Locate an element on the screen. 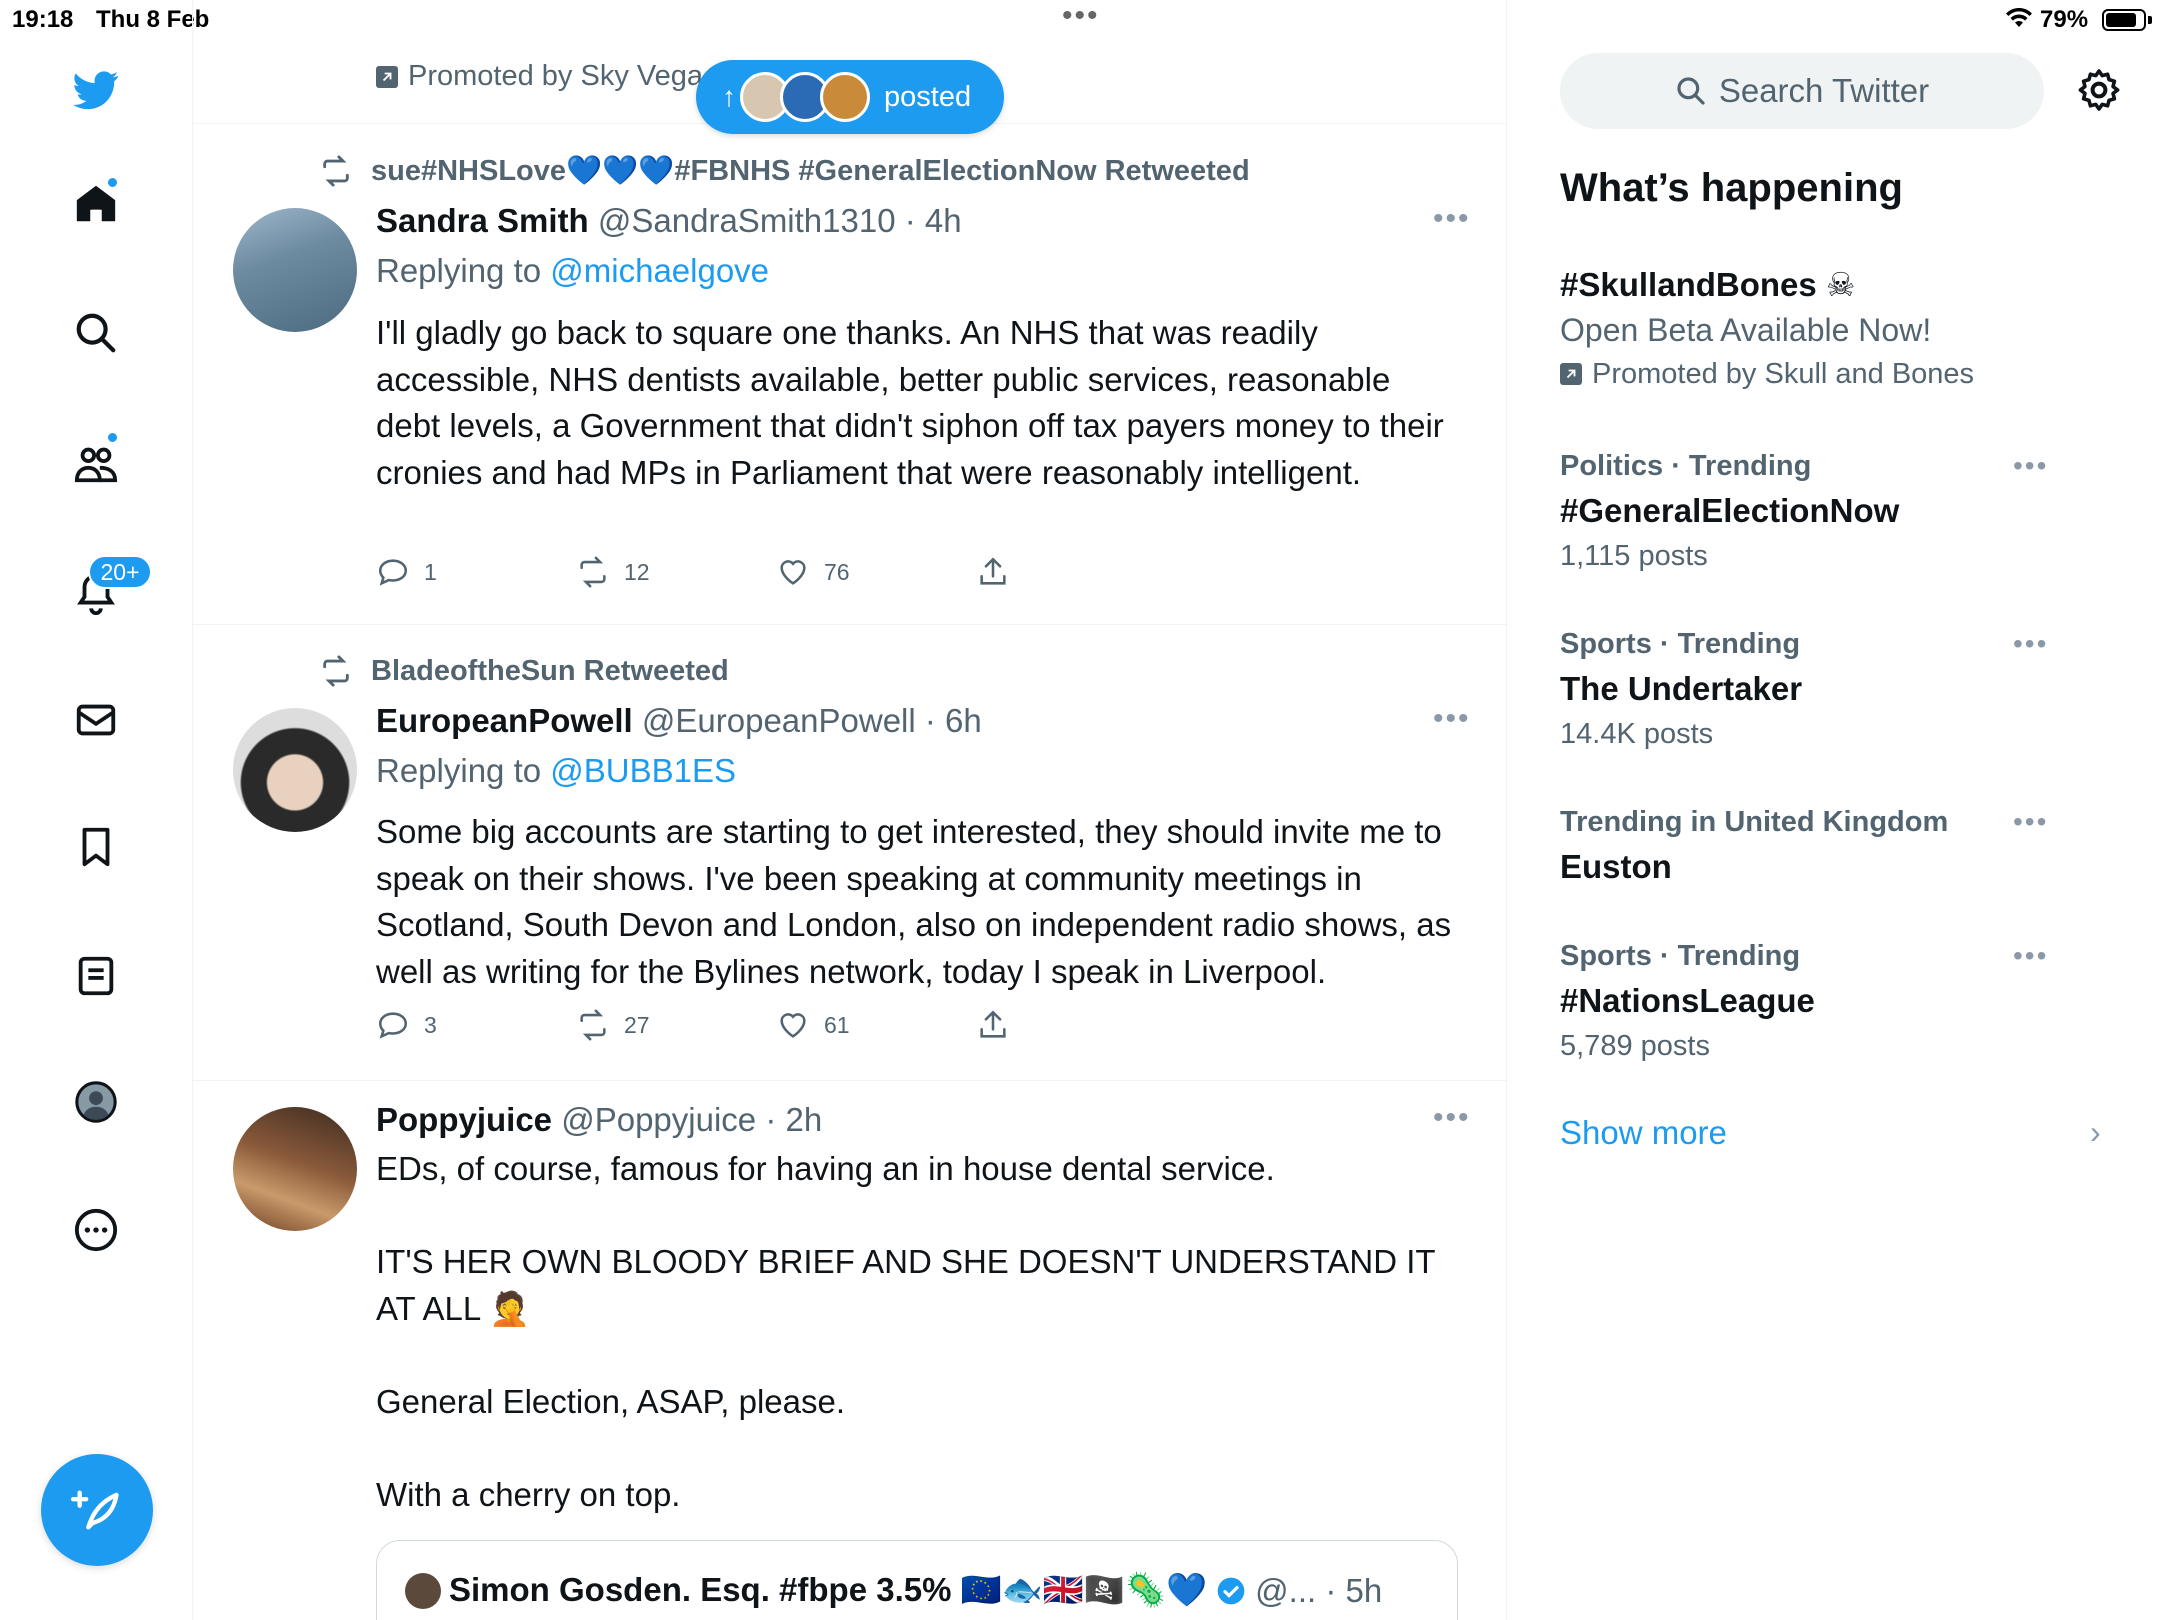 This screenshot has height=1620, width=2160. trend-name: Euston is located at coordinates (1616, 866).